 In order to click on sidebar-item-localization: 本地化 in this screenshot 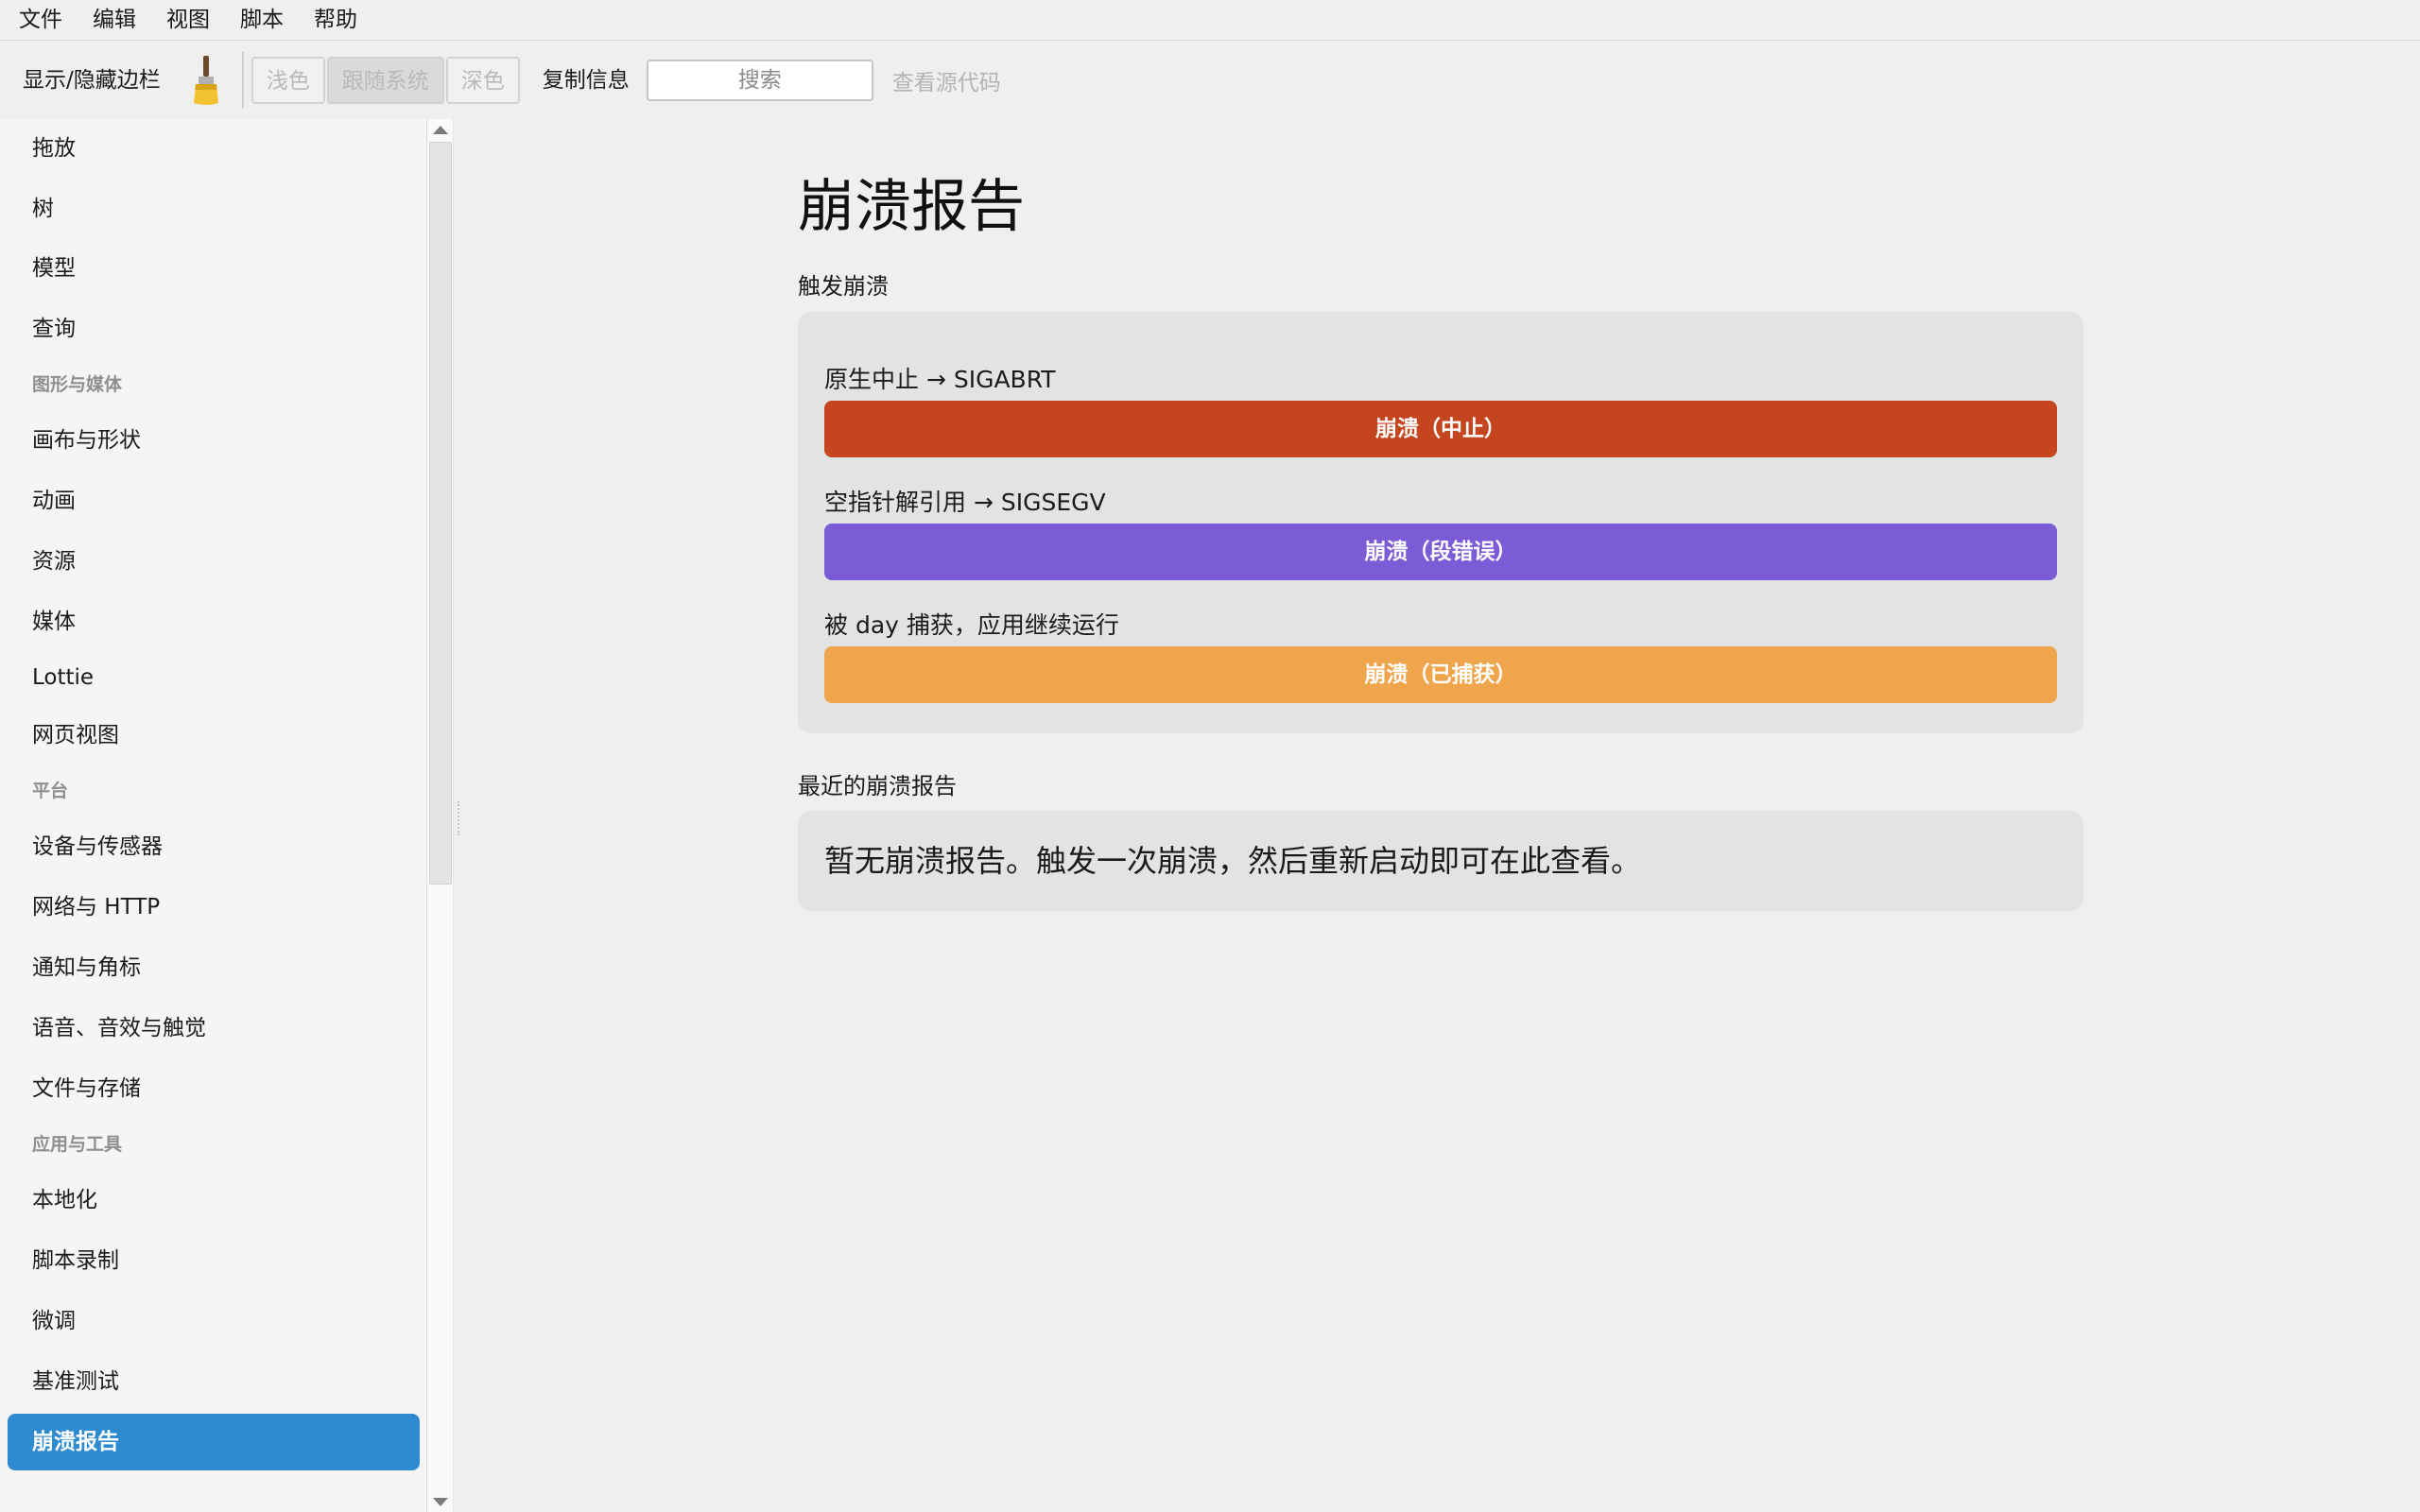, I will do `click(214, 1200)`.